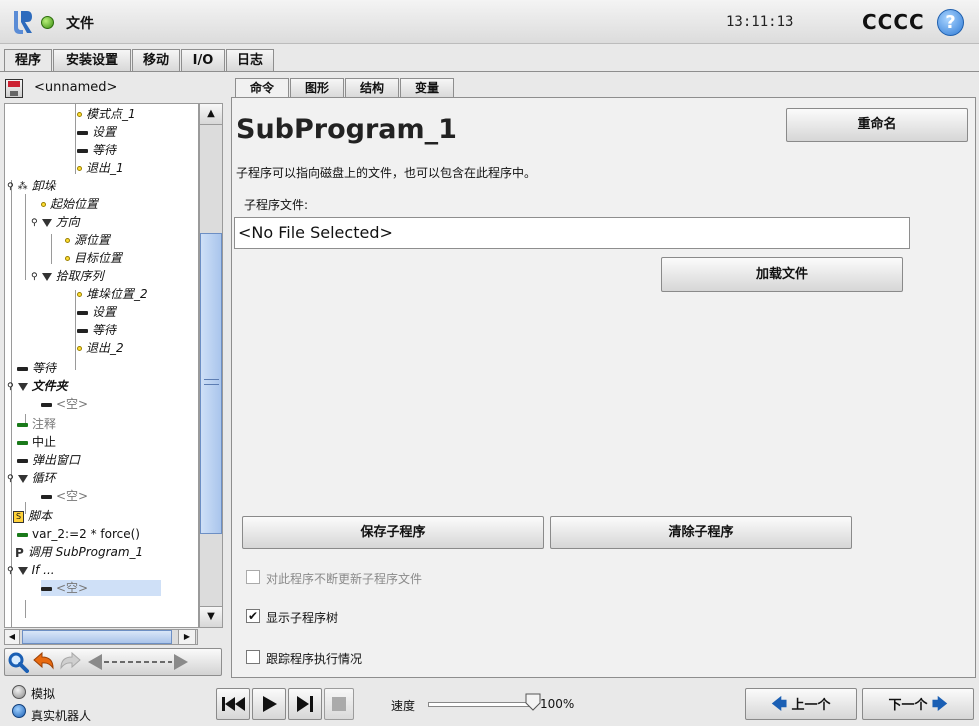 This screenshot has width=979, height=726. I want to click on tree-node: 堆垛位置_2, so click(112, 294).